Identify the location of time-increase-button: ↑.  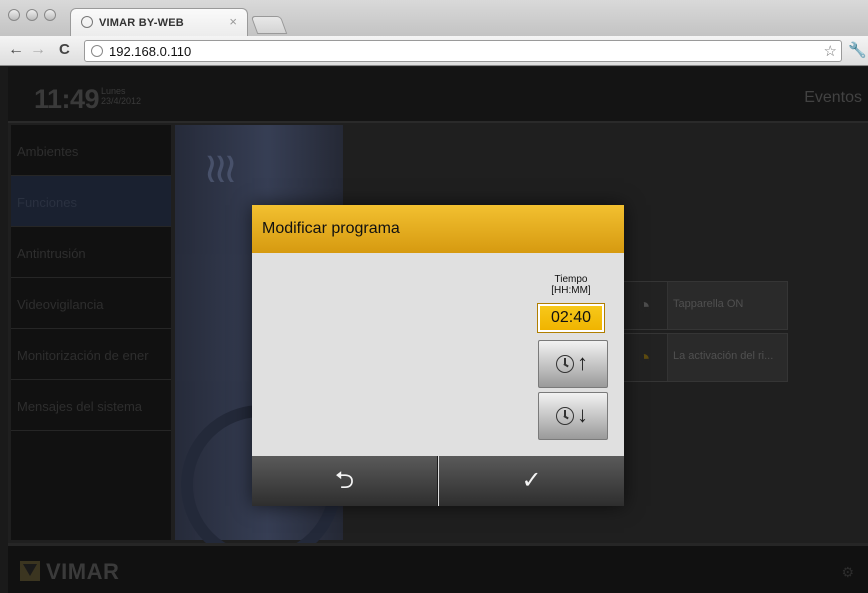
(573, 364).